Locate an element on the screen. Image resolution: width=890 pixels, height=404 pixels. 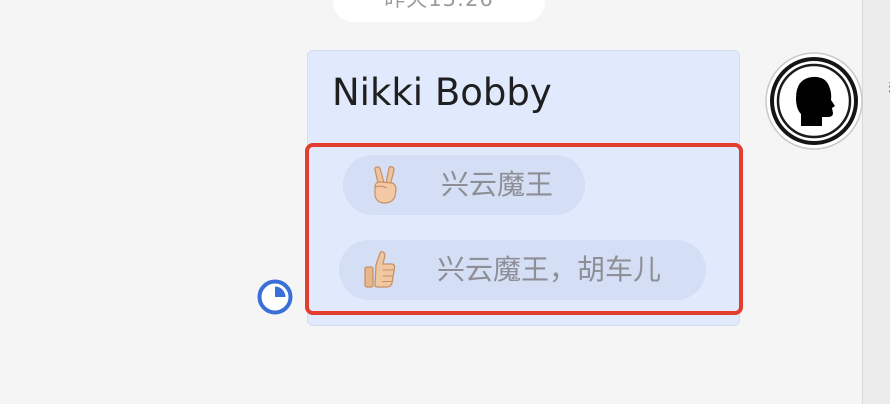
timestamp-badge: 昨天15:26 is located at coordinates (439, 11).